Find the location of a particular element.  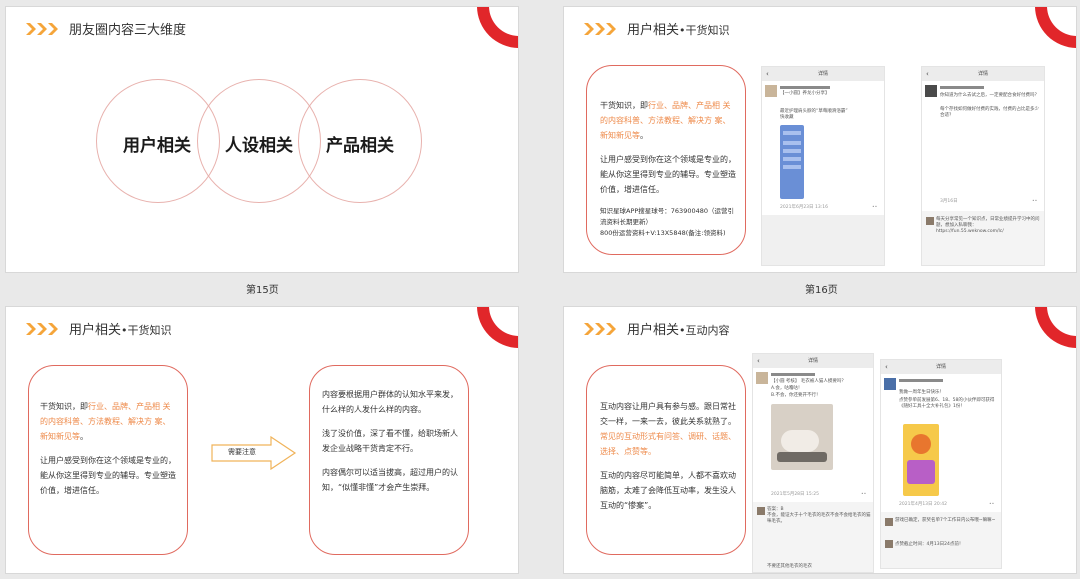

page-label-16: 第16页 is located at coordinates (821, 290).